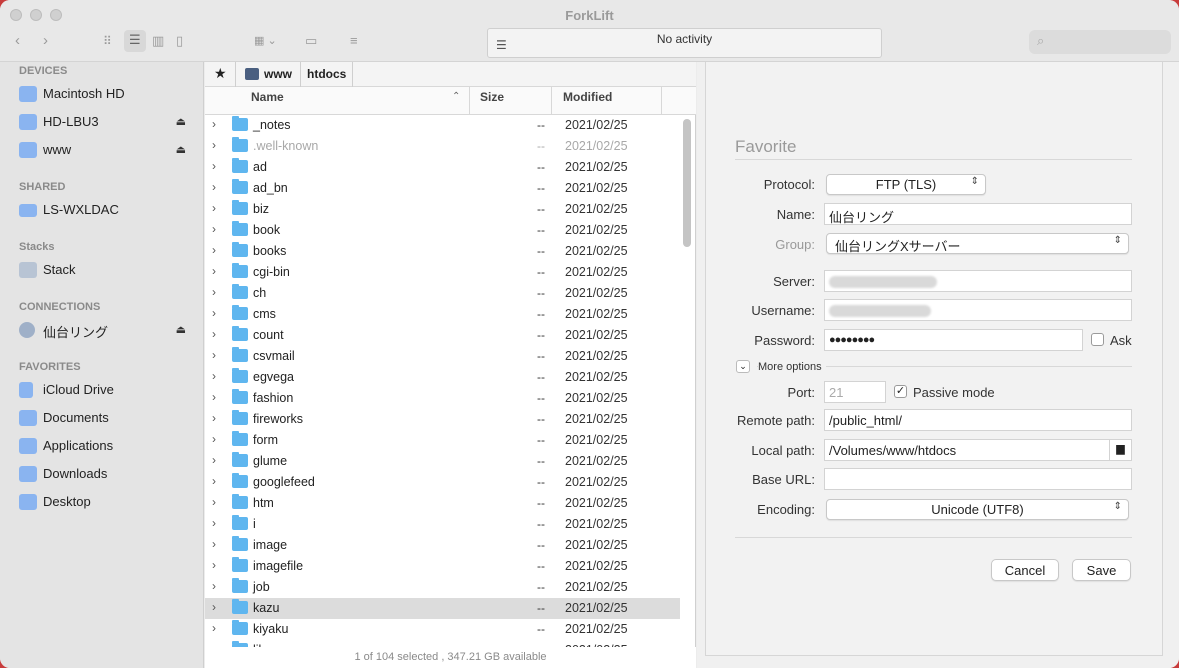 The width and height of the screenshot is (1179, 668). Describe the element at coordinates (442, 398) in the screenshot. I see `table-row: › fashion -- 2021/02/25` at that location.